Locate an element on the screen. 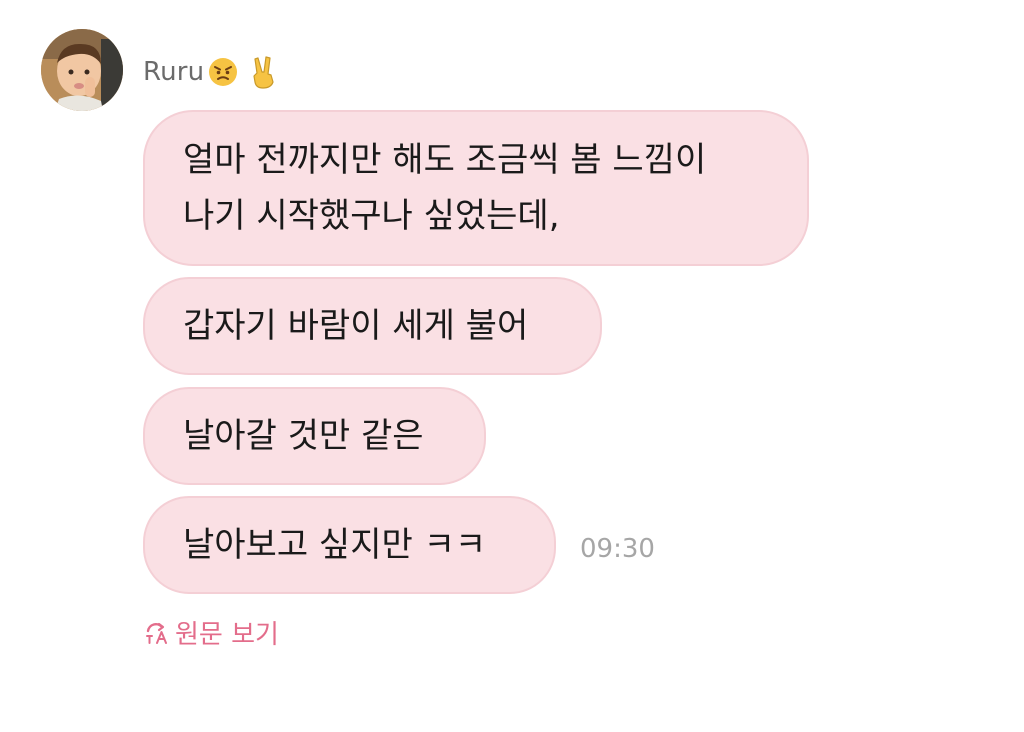 The image size is (1024, 732). translate-icon is located at coordinates (157, 633).